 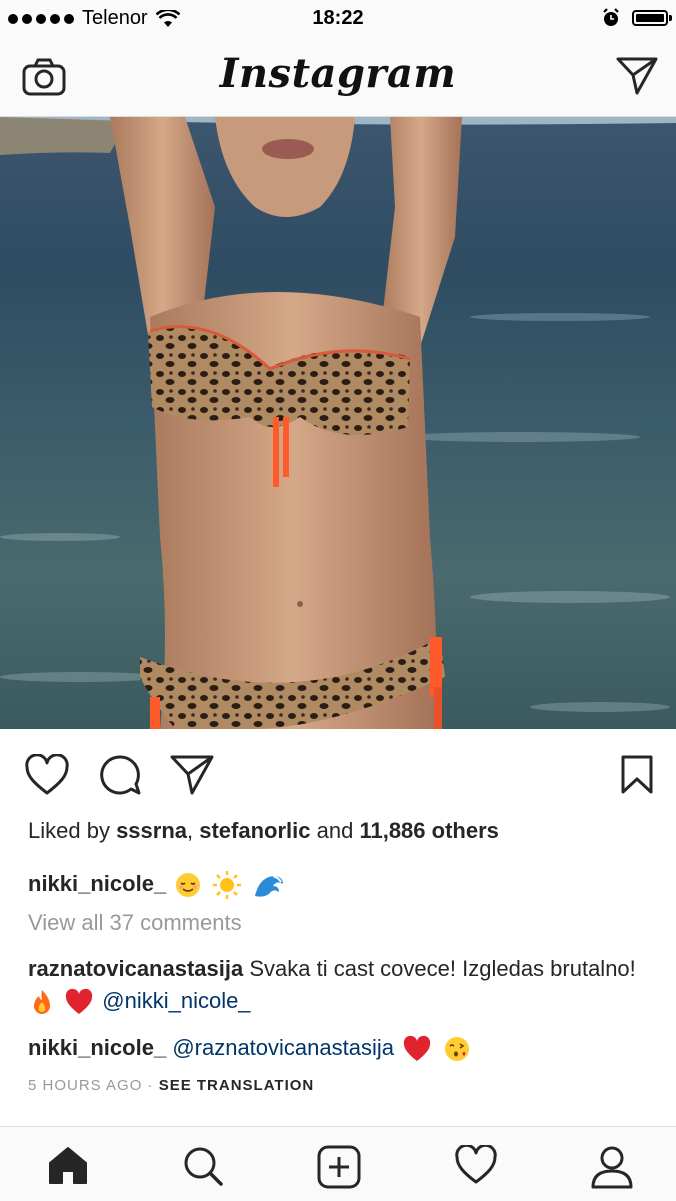 I want to click on likes-count-link: 11,886 others, so click(x=428, y=830).